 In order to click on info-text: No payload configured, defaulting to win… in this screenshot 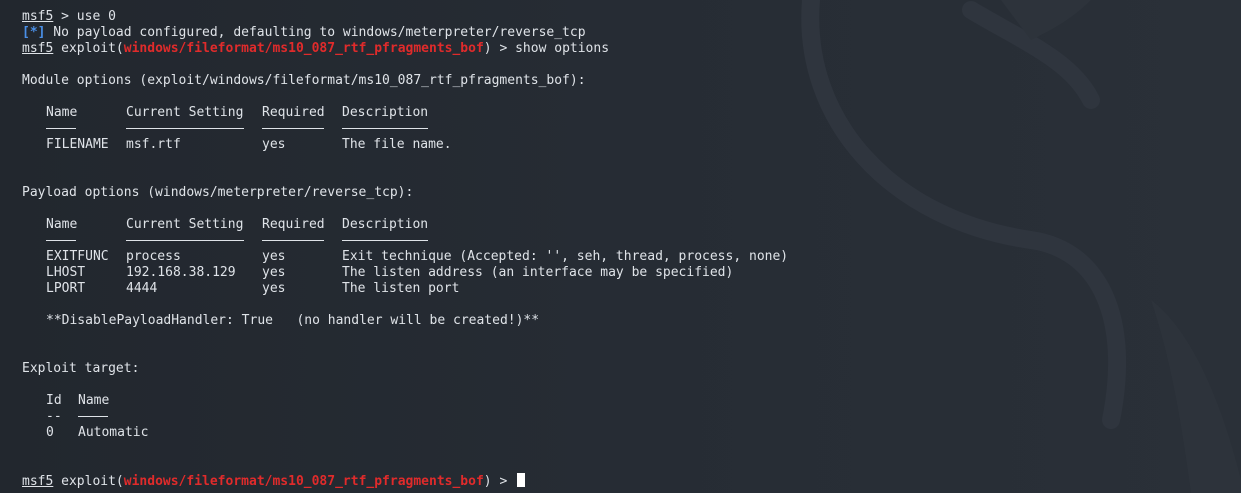, I will do `click(315, 32)`.